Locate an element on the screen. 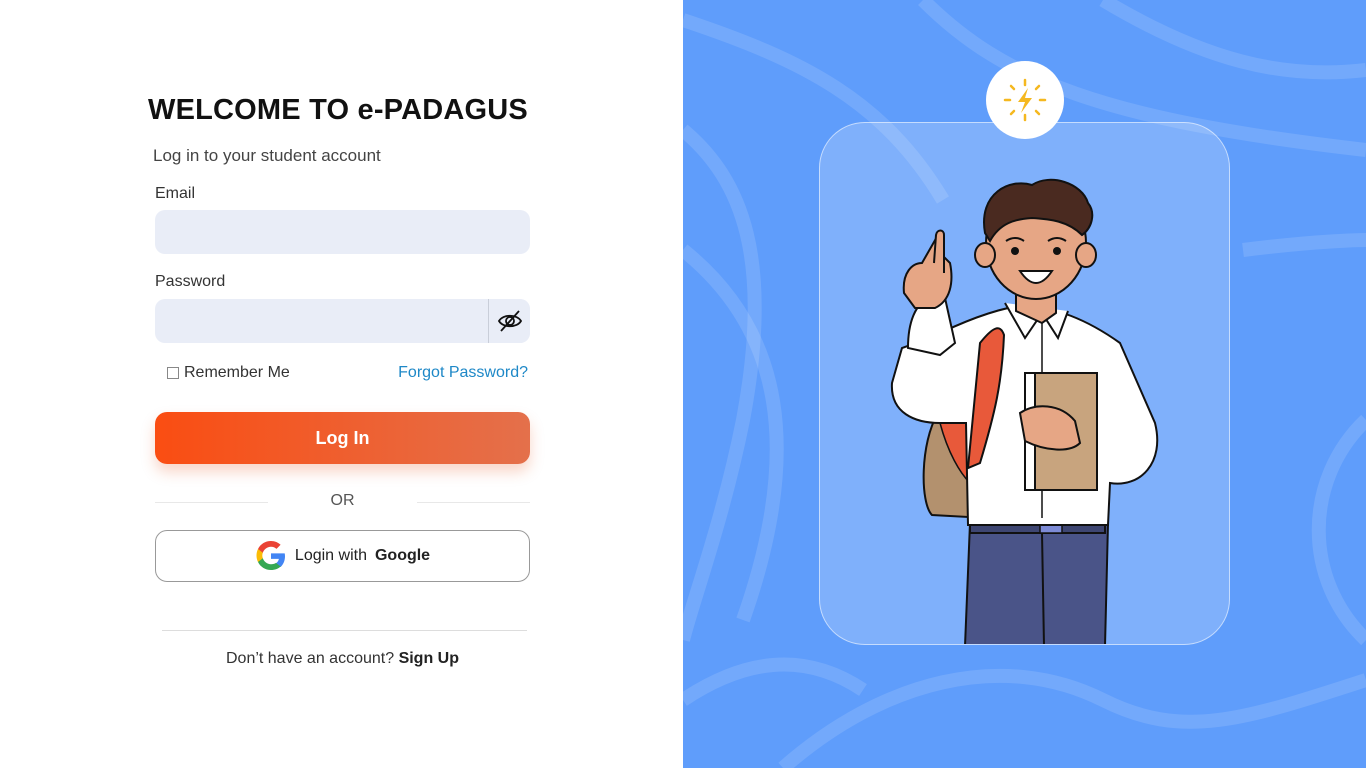 The width and height of the screenshot is (1366, 768). or-text: OR is located at coordinates (342, 500).